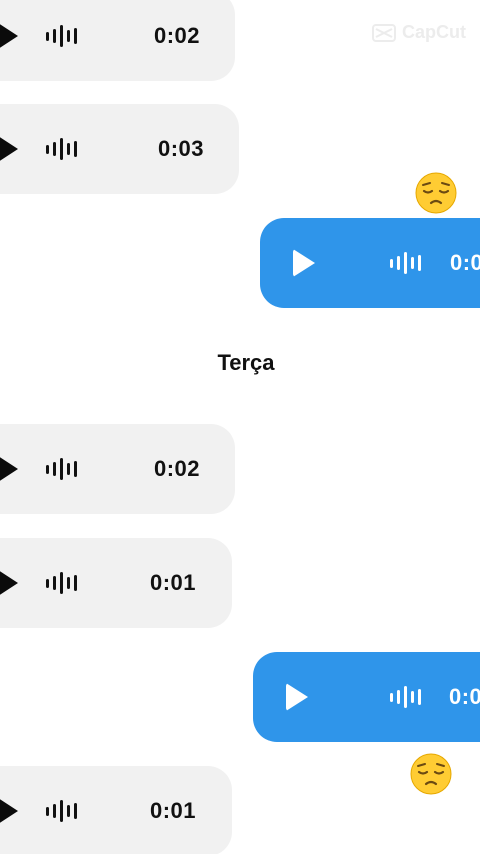  Describe the element at coordinates (246, 362) in the screenshot. I see `day-separator: Terça` at that location.